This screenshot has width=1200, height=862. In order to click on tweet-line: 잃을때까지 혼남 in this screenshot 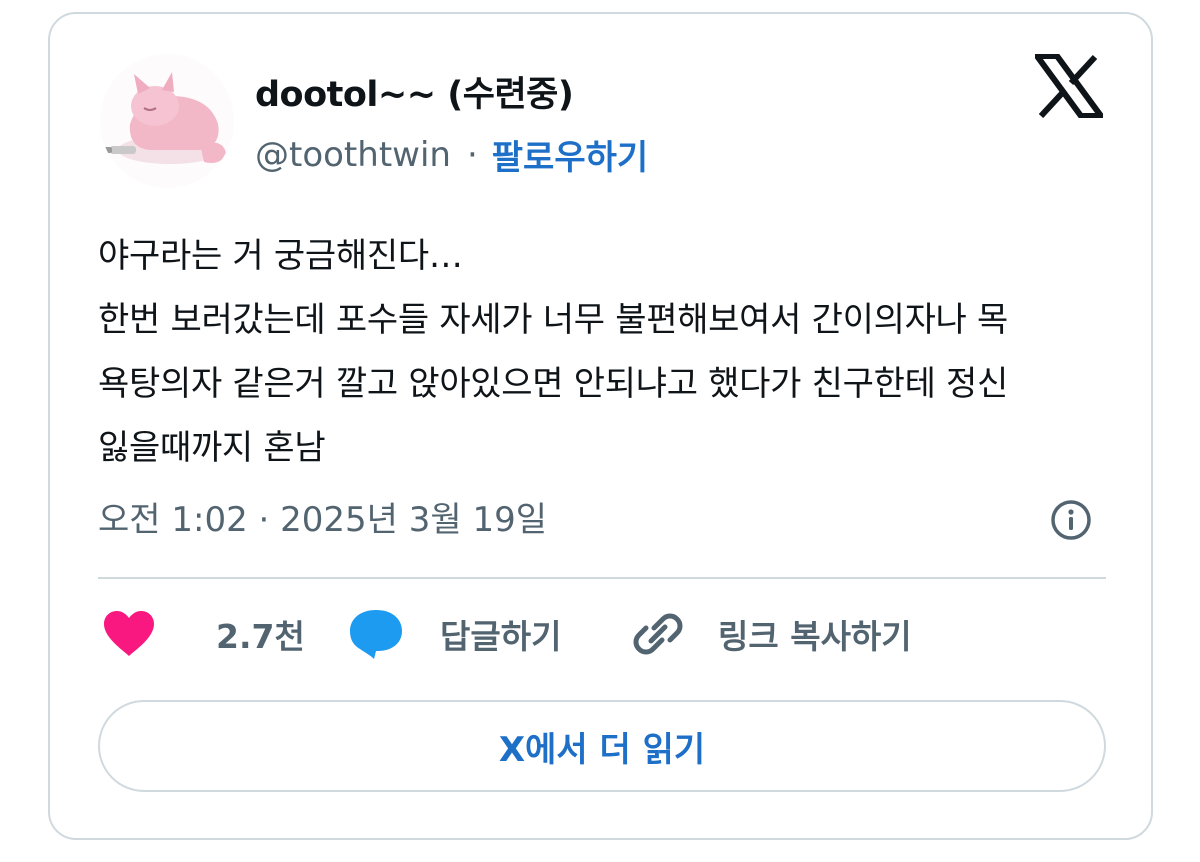, I will do `click(212, 448)`.